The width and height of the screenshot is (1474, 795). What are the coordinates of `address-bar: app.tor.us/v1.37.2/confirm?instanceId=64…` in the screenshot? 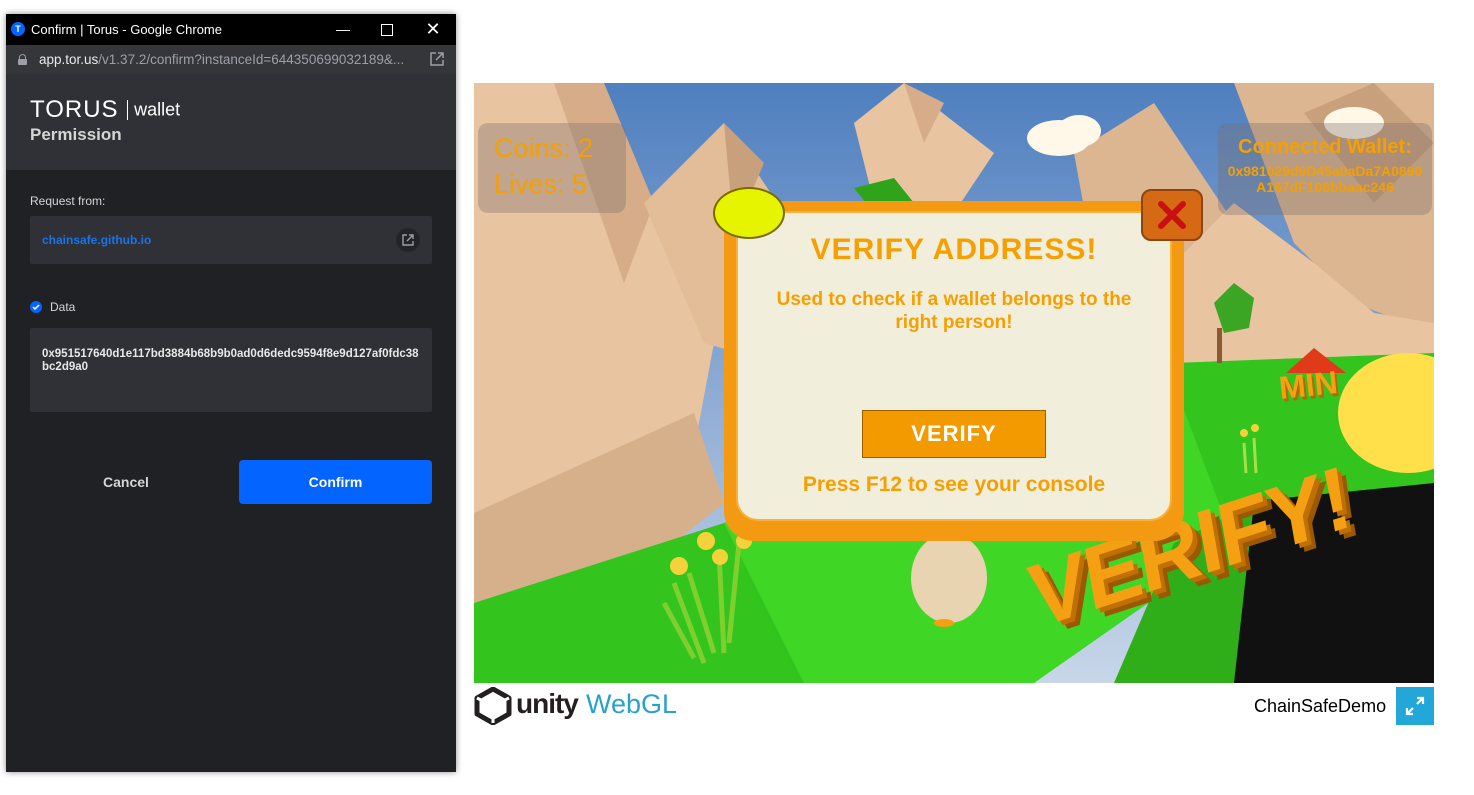 It's located at (231, 59).